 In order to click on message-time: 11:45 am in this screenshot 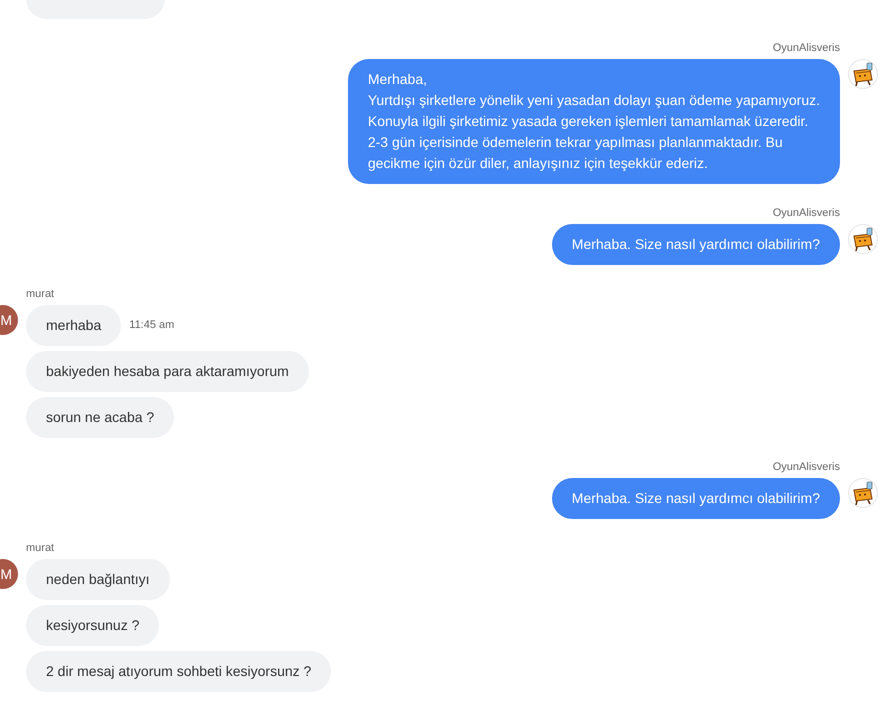, I will do `click(151, 326)`.